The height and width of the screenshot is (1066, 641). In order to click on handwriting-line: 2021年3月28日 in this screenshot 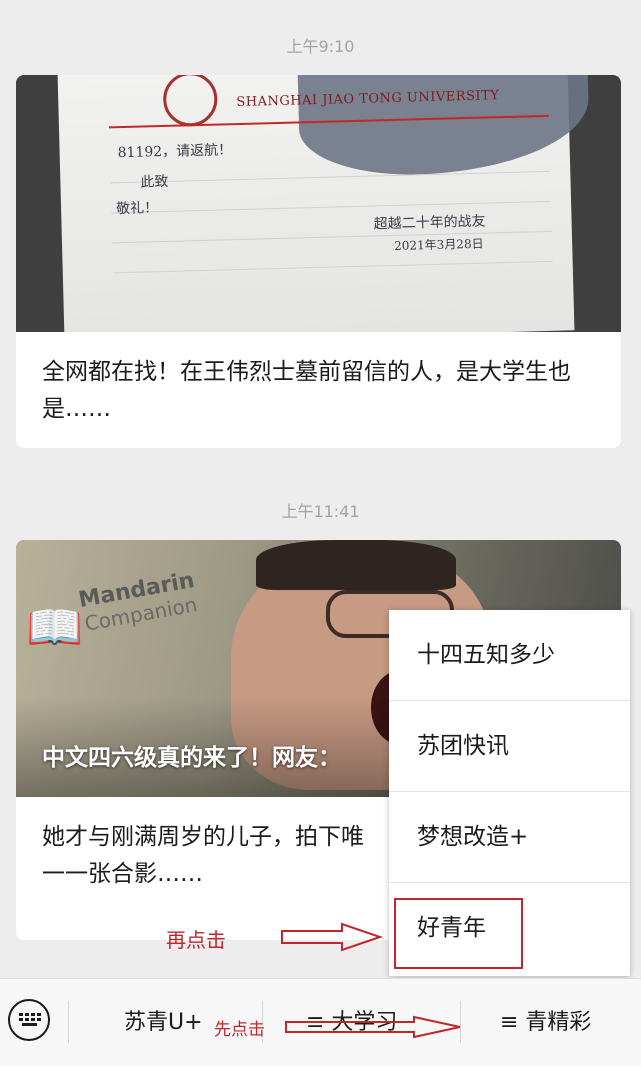, I will do `click(438, 244)`.